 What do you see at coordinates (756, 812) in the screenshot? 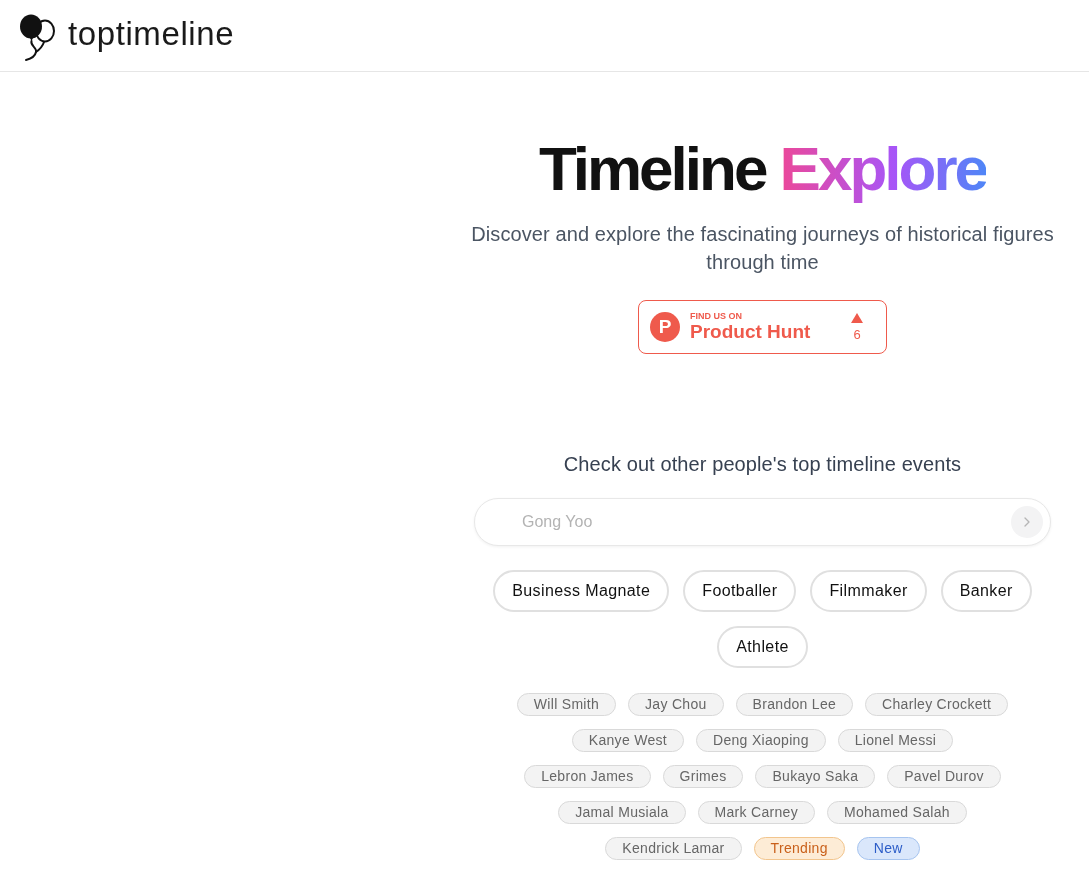
I see `person-tag: Mark Carney` at bounding box center [756, 812].